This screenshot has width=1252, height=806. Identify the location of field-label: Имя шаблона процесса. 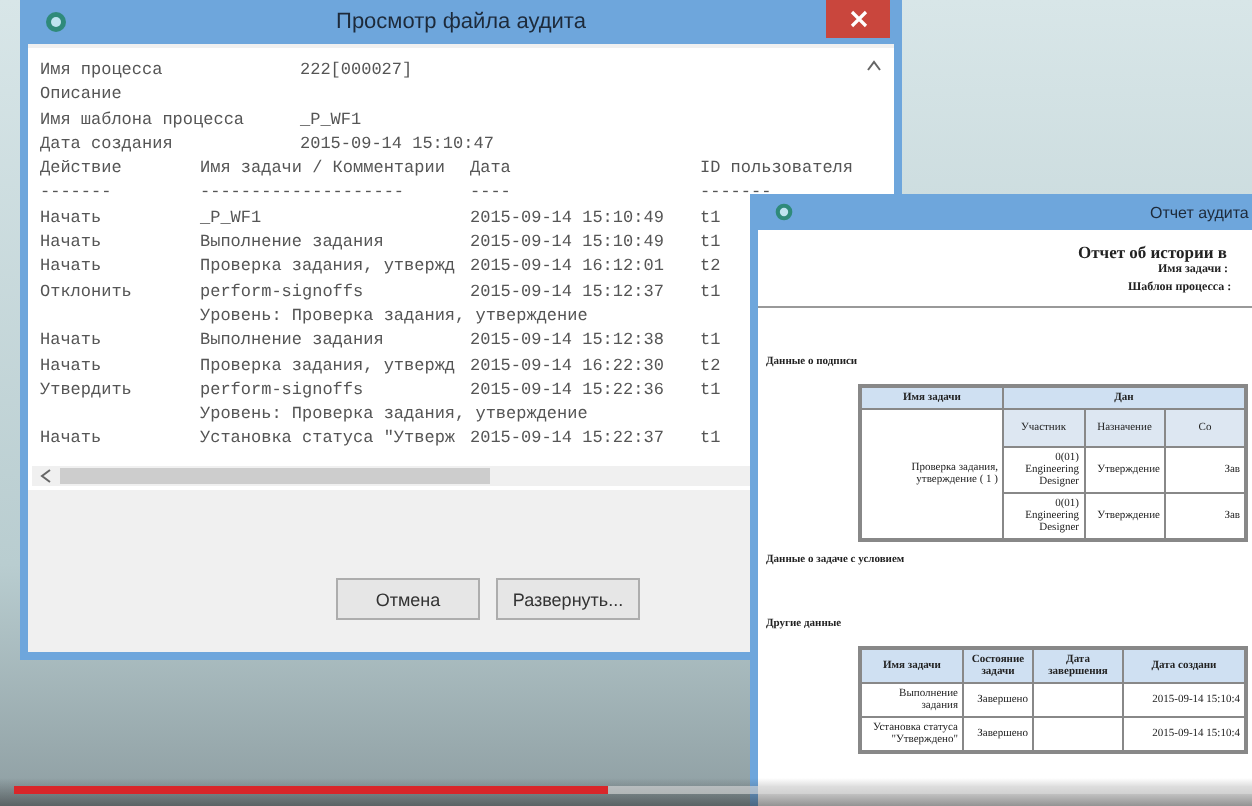
(142, 121).